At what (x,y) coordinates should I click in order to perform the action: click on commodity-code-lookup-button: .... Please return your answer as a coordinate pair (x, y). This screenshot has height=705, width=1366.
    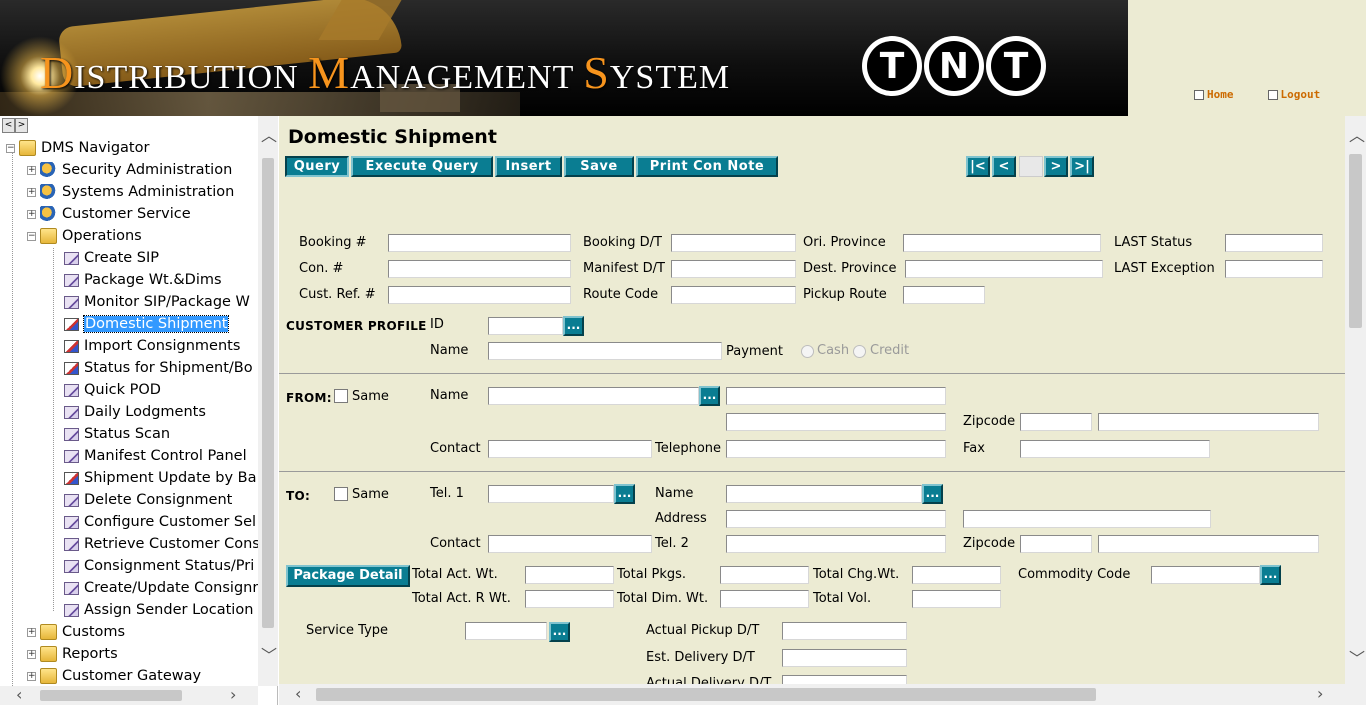
    Looking at the image, I should click on (1270, 575).